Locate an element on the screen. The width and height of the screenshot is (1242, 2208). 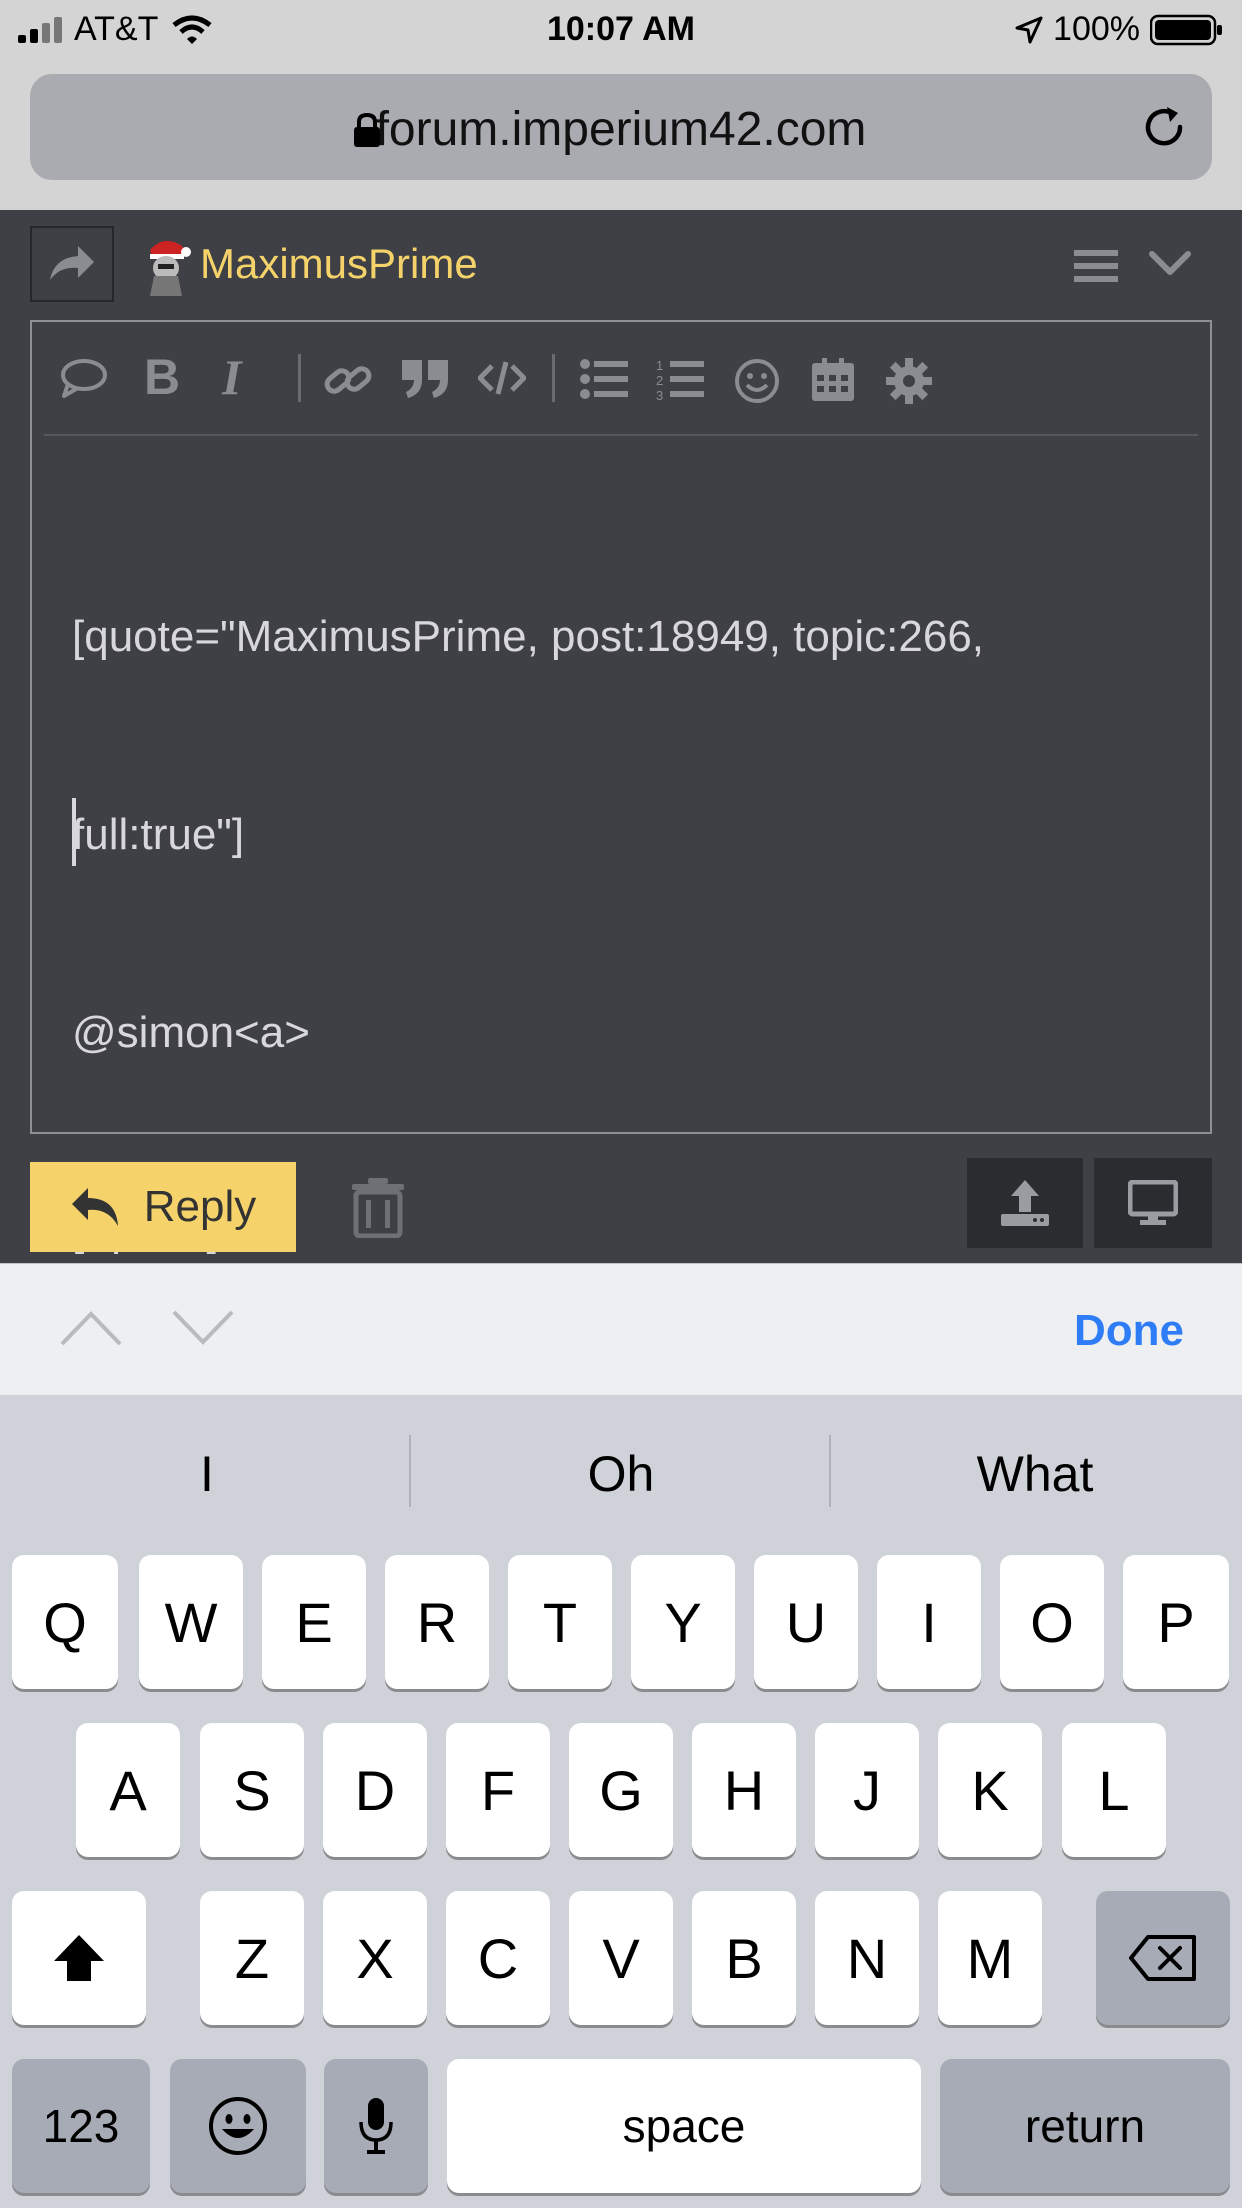
key: C is located at coordinates (498, 1958).